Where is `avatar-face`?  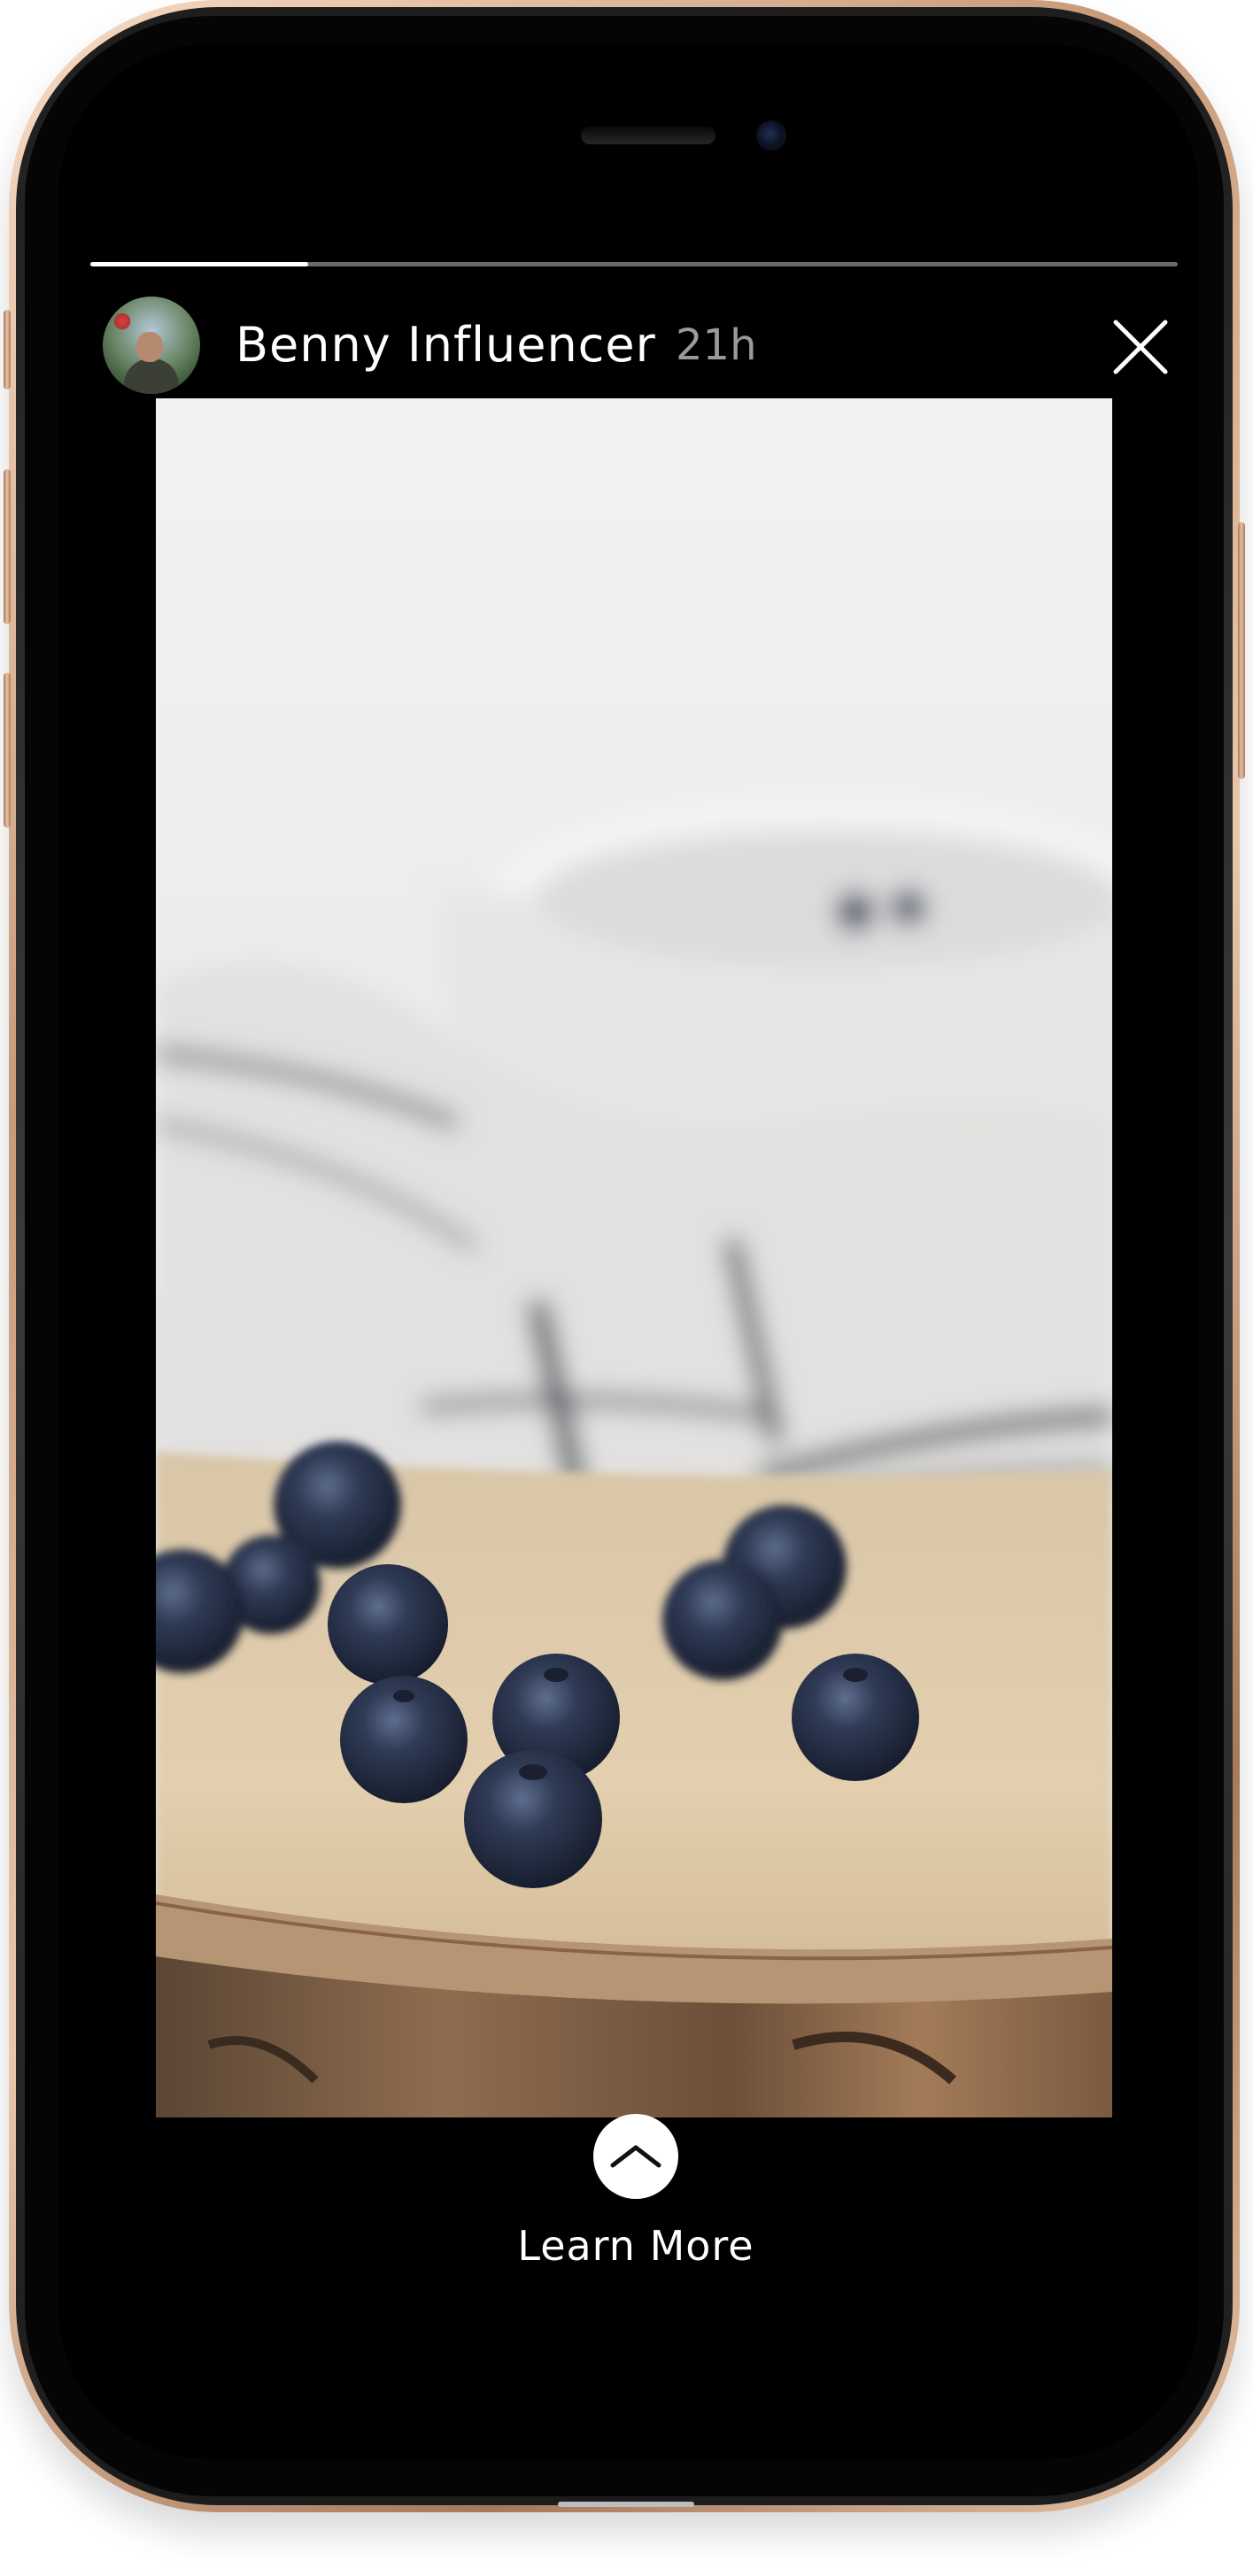
avatar-face is located at coordinates (150, 347).